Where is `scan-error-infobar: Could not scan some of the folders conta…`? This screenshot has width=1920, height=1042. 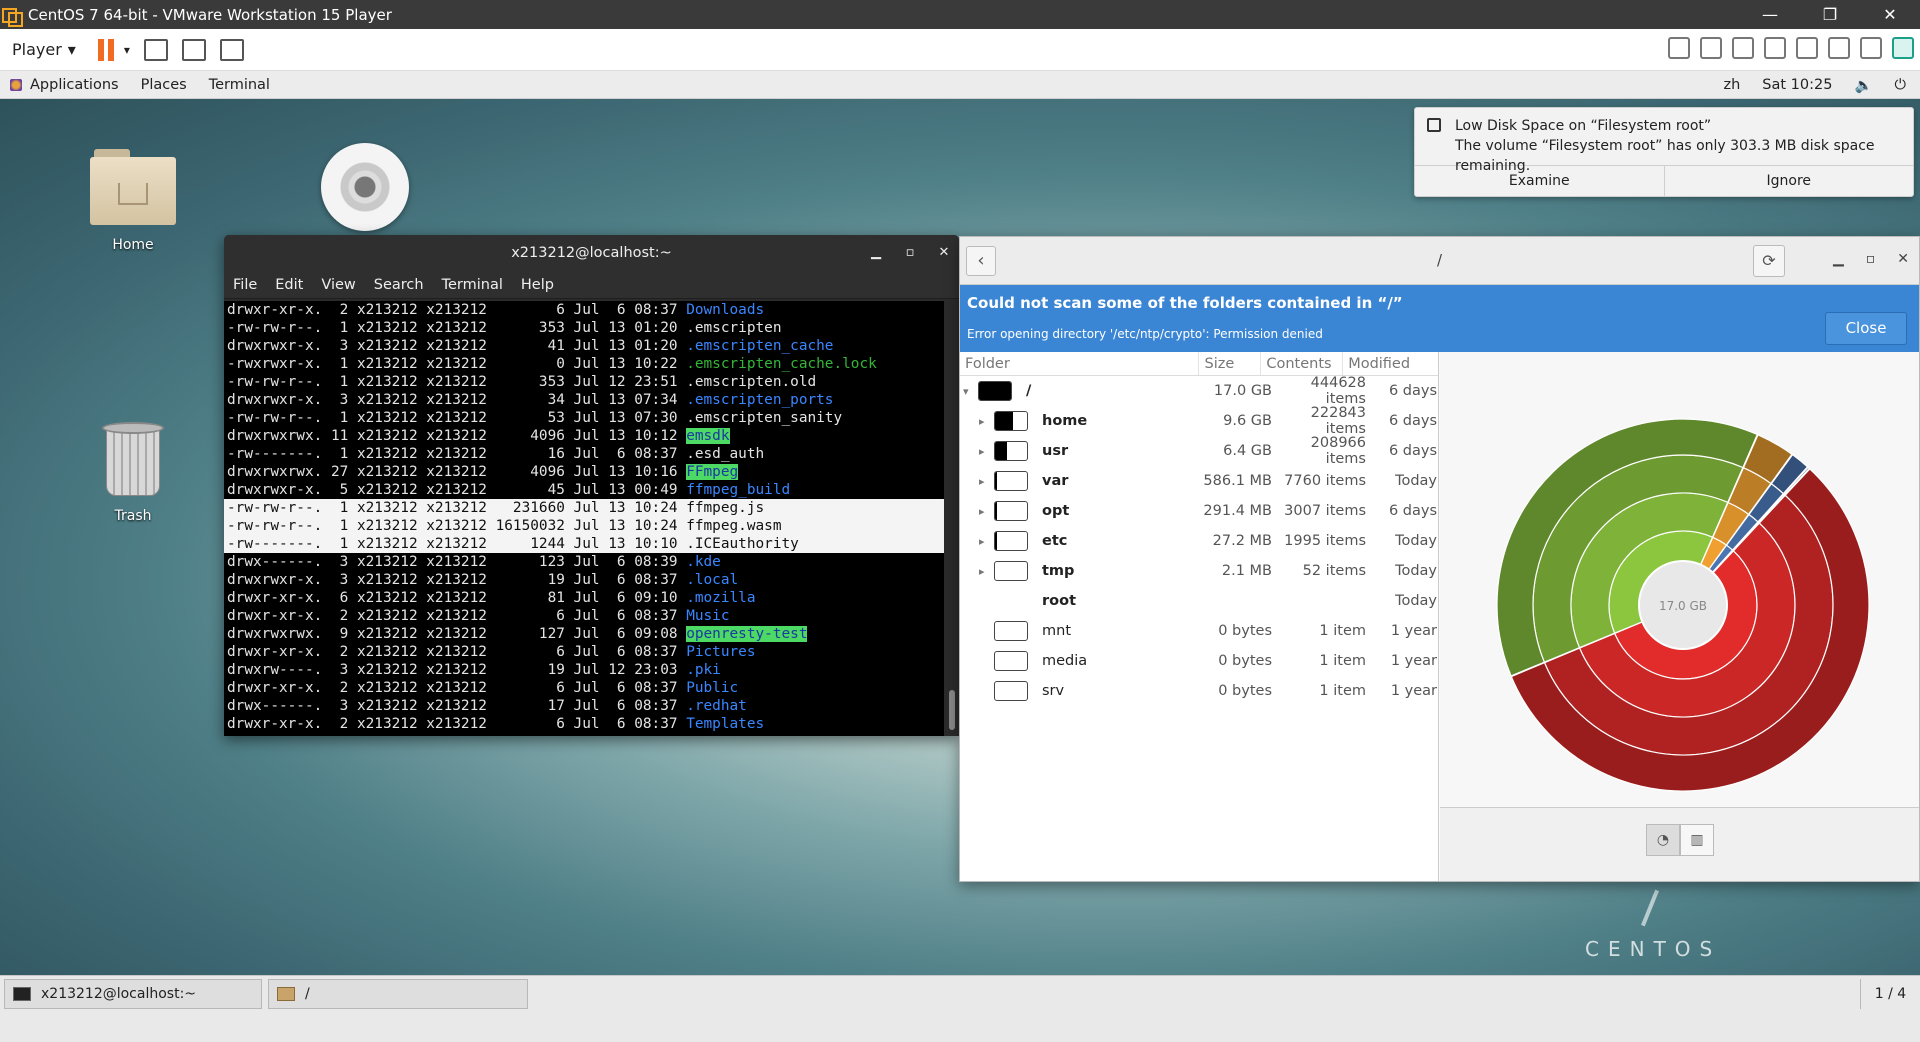
scan-error-infobar: Could not scan some of the folders conta… is located at coordinates (1439, 318).